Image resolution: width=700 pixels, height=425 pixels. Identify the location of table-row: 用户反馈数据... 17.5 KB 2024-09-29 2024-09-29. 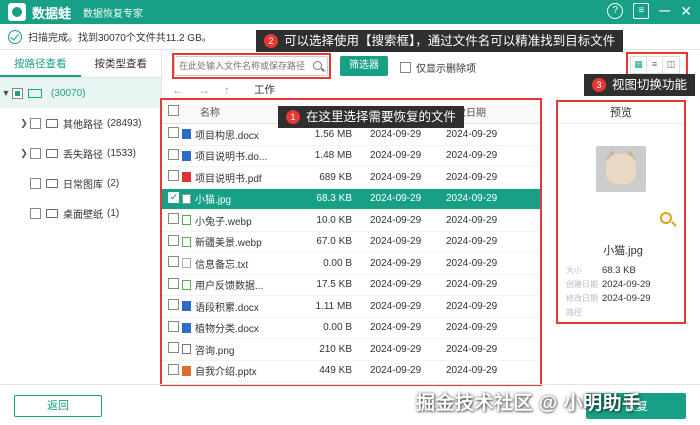
(351, 285).